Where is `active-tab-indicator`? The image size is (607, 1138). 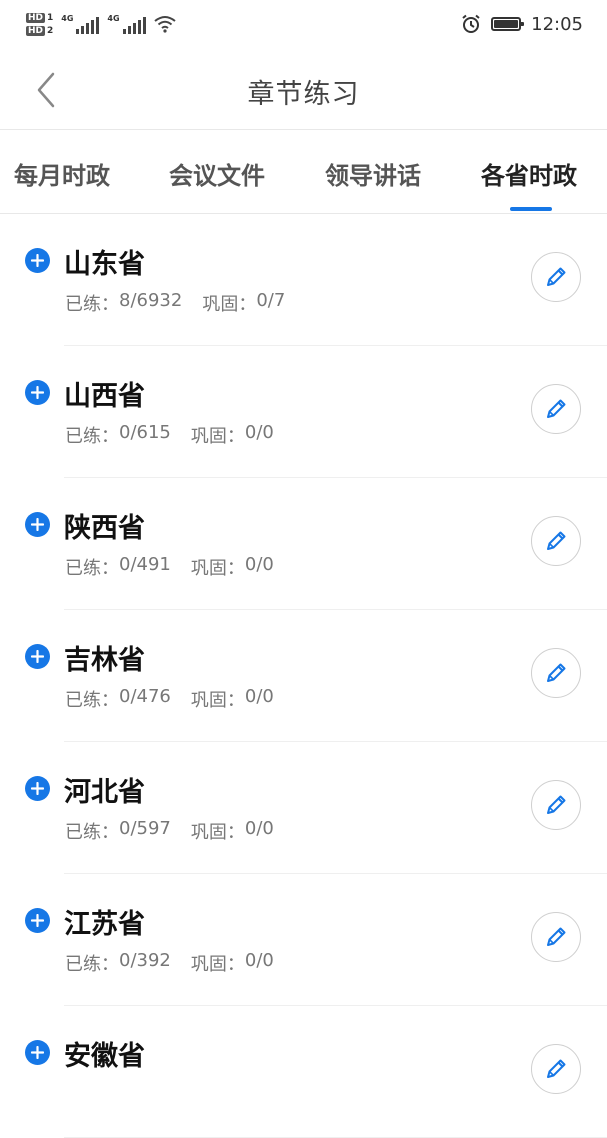 active-tab-indicator is located at coordinates (531, 209).